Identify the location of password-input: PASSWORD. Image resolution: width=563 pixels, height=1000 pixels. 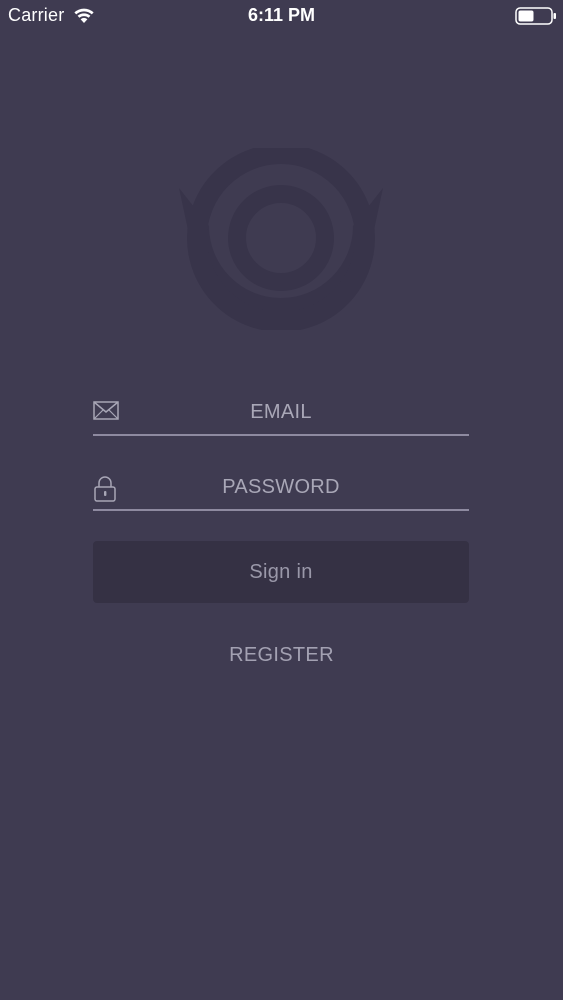
(281, 487).